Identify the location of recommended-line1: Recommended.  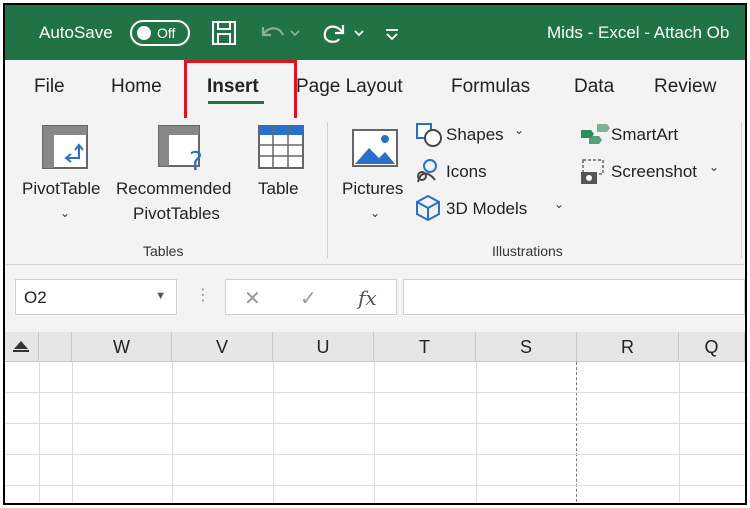
(173, 189).